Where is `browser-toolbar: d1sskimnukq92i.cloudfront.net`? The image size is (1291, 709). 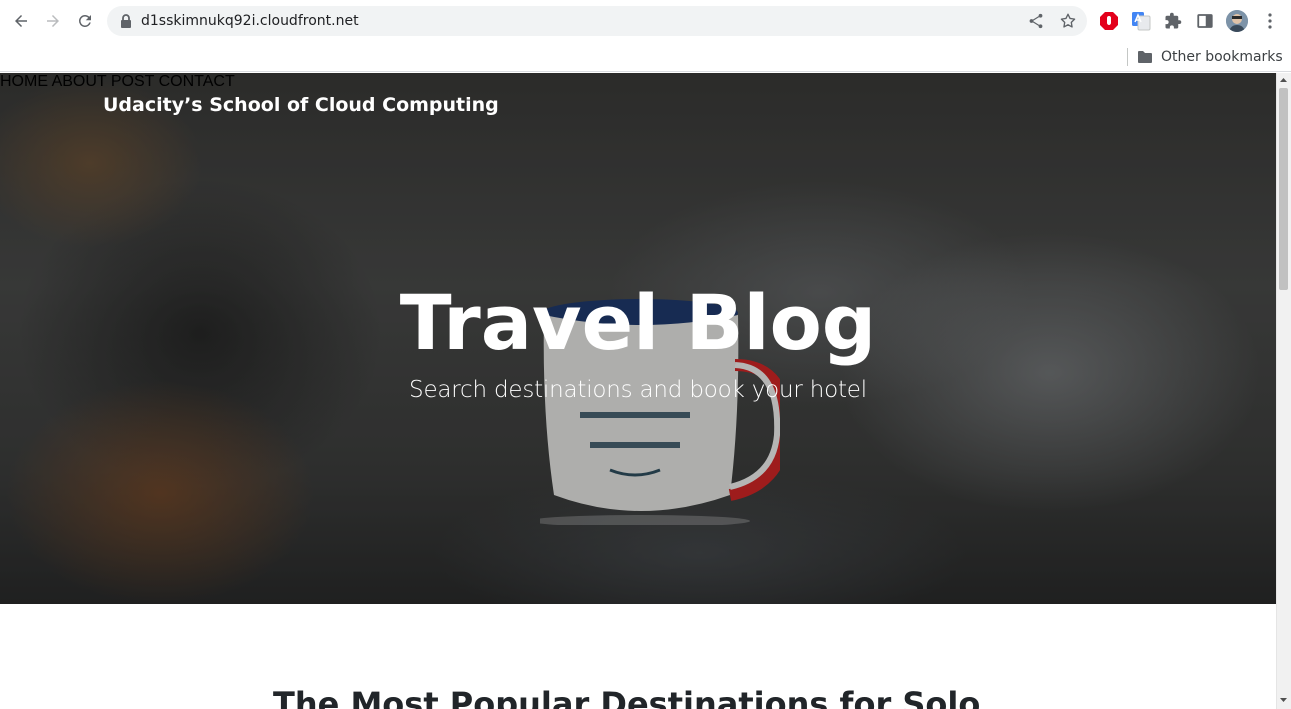 browser-toolbar: d1sskimnukq92i.cloudfront.net is located at coordinates (645, 21).